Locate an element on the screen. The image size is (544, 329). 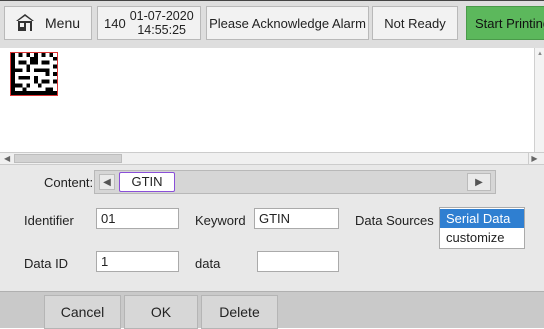
alarm-button: Please Acknowledge Alarm is located at coordinates (287, 23).